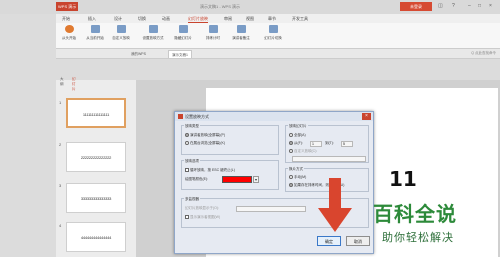 The image size is (500, 257). I want to click on checkbox-checked-icon, so click(187, 170).